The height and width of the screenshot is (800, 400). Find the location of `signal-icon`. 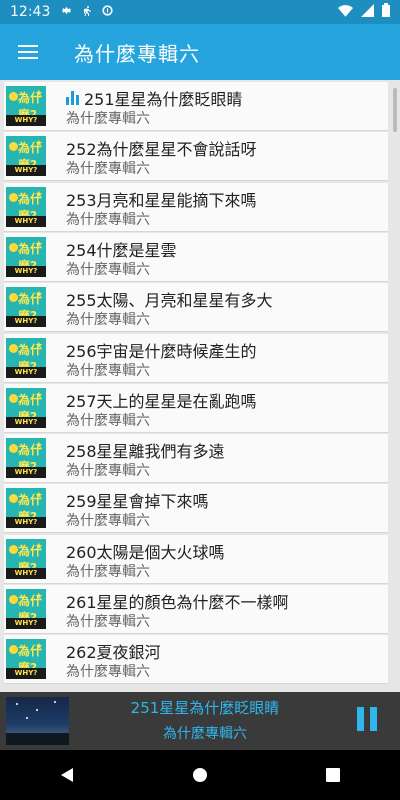

signal-icon is located at coordinates (367, 12).